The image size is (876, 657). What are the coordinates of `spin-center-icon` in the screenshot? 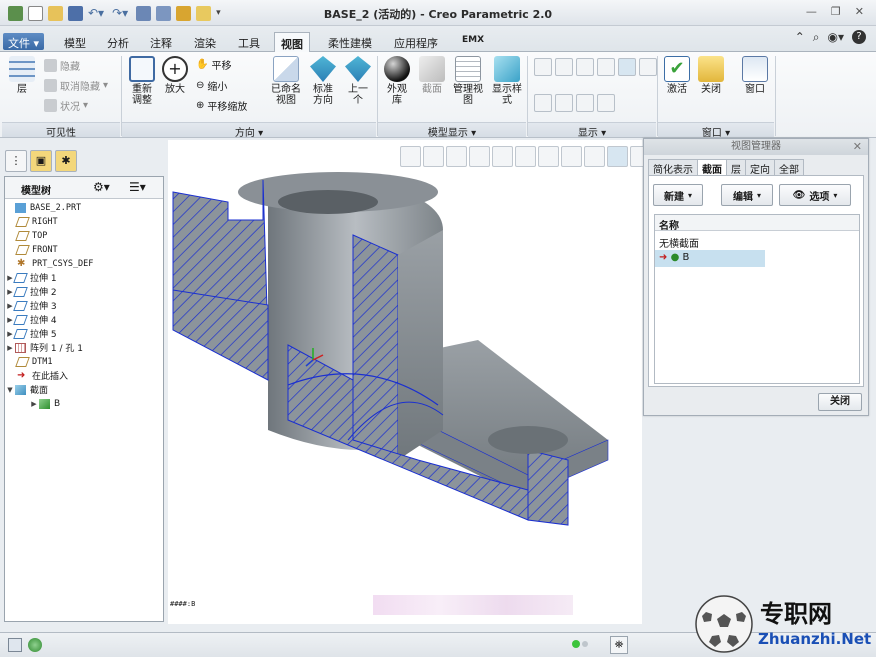 It's located at (594, 156).